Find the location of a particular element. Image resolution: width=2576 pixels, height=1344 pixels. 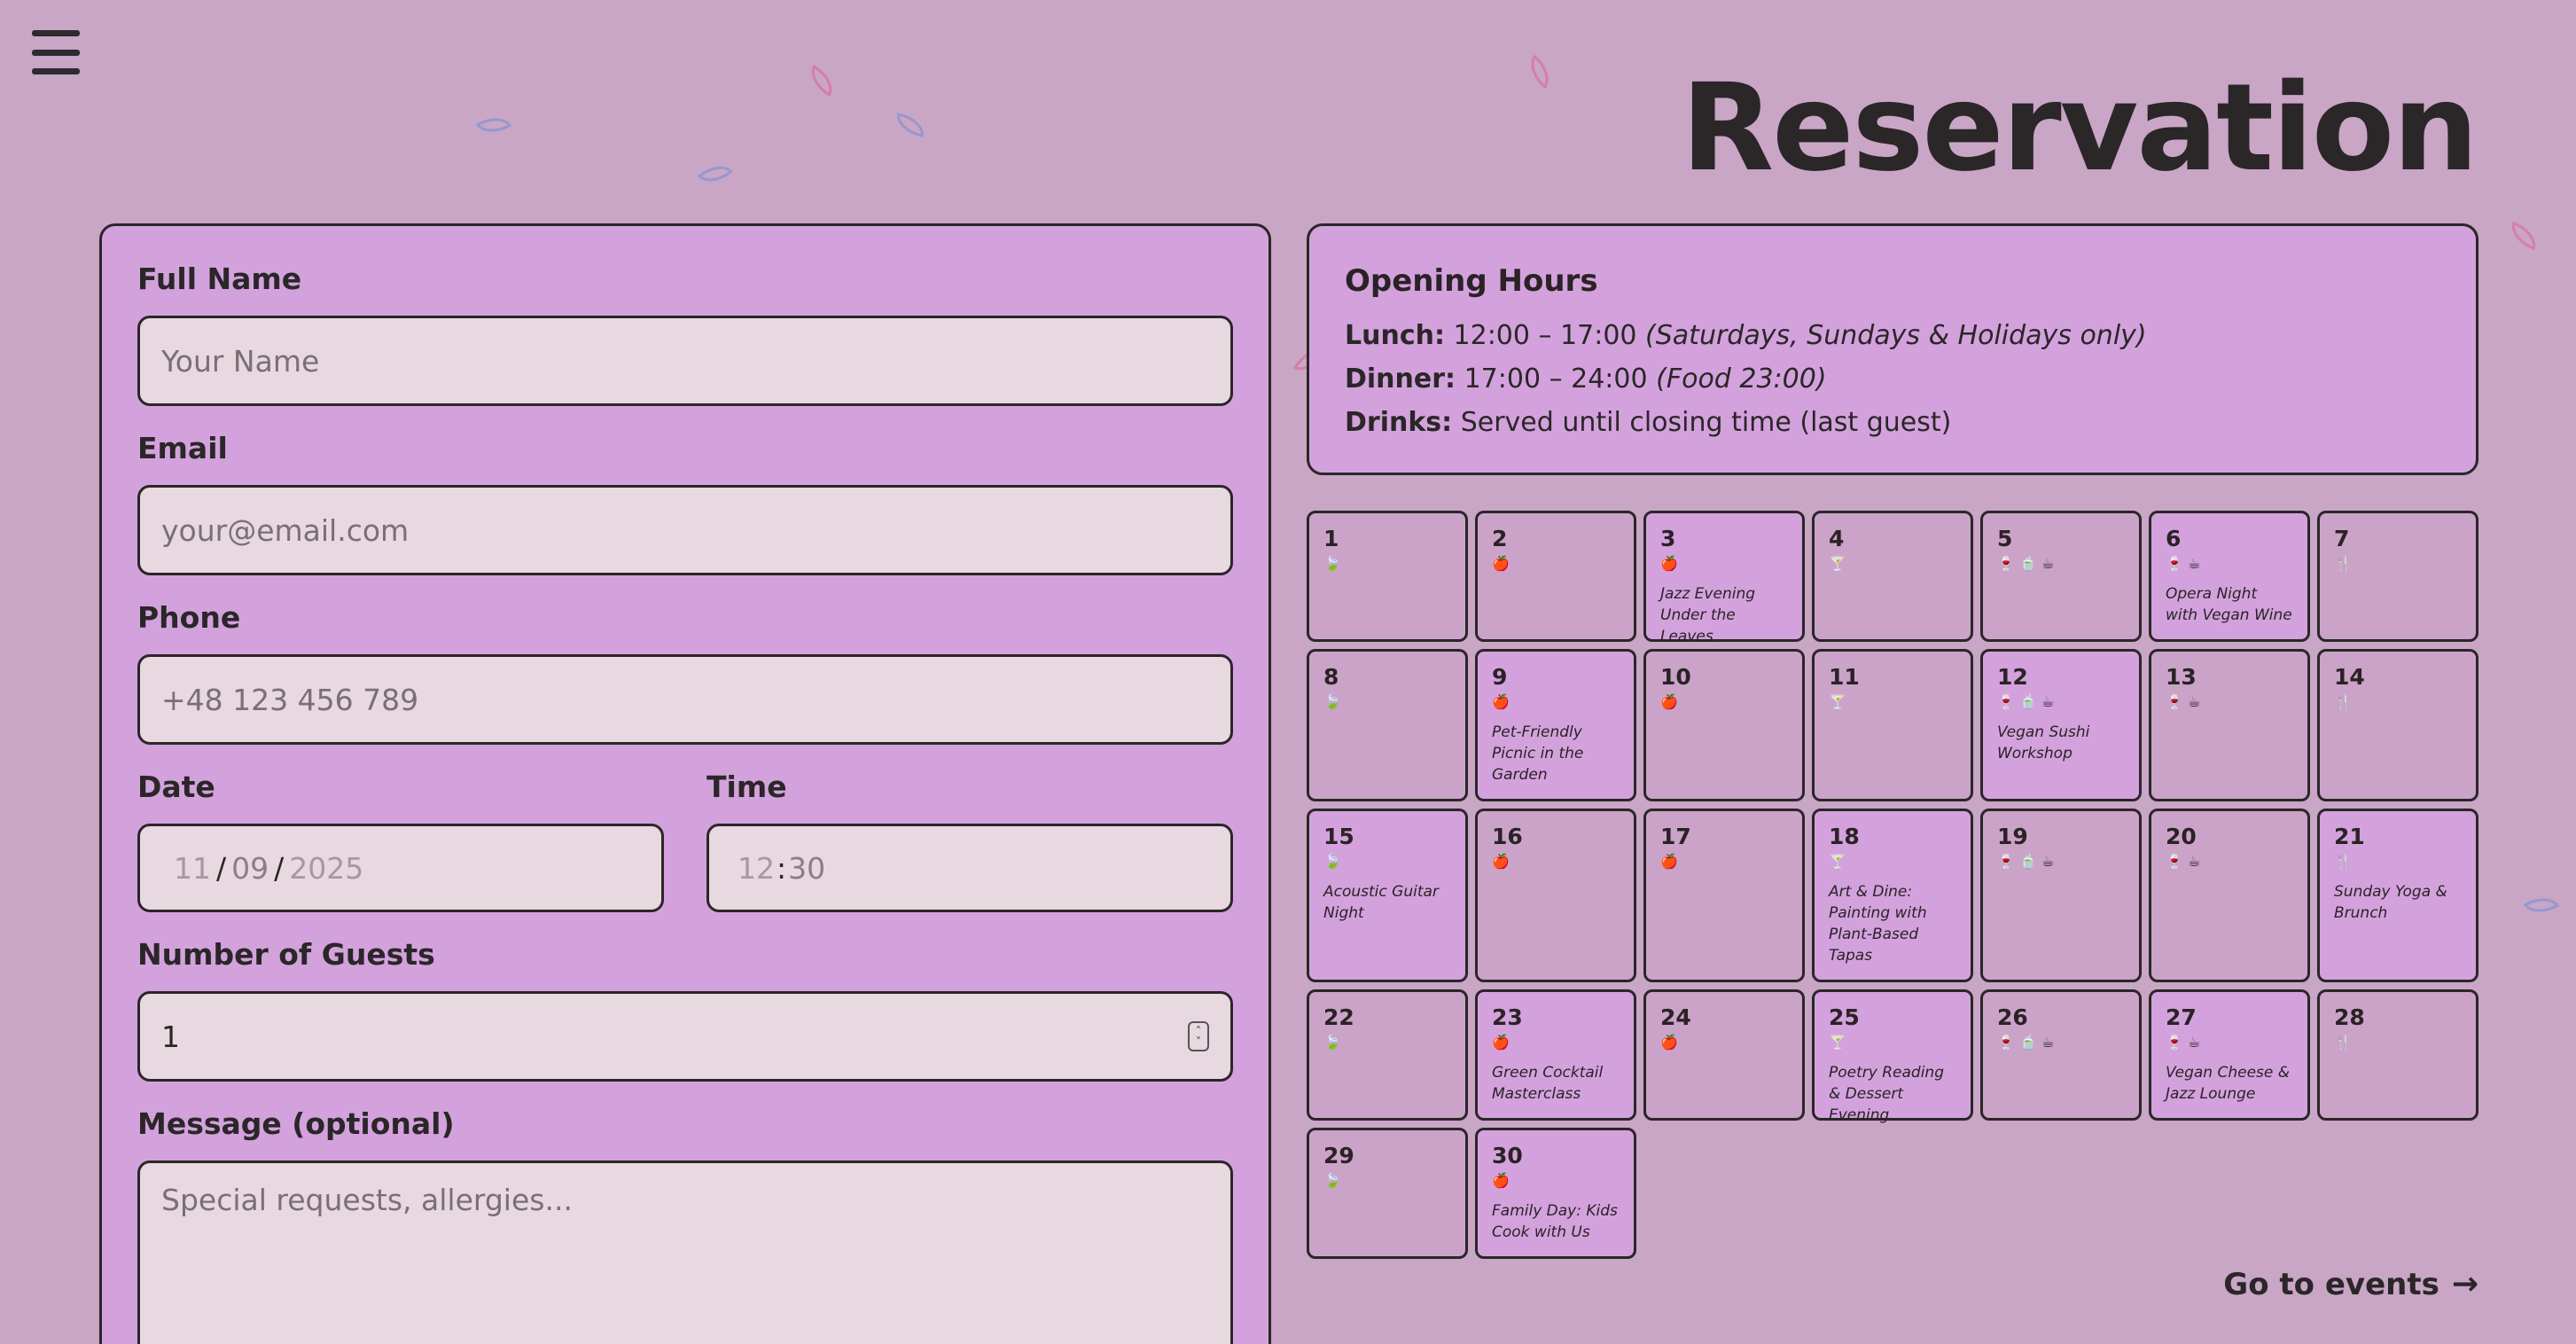

calendar-day-17: 17 🍎 is located at coordinates (1724, 895).